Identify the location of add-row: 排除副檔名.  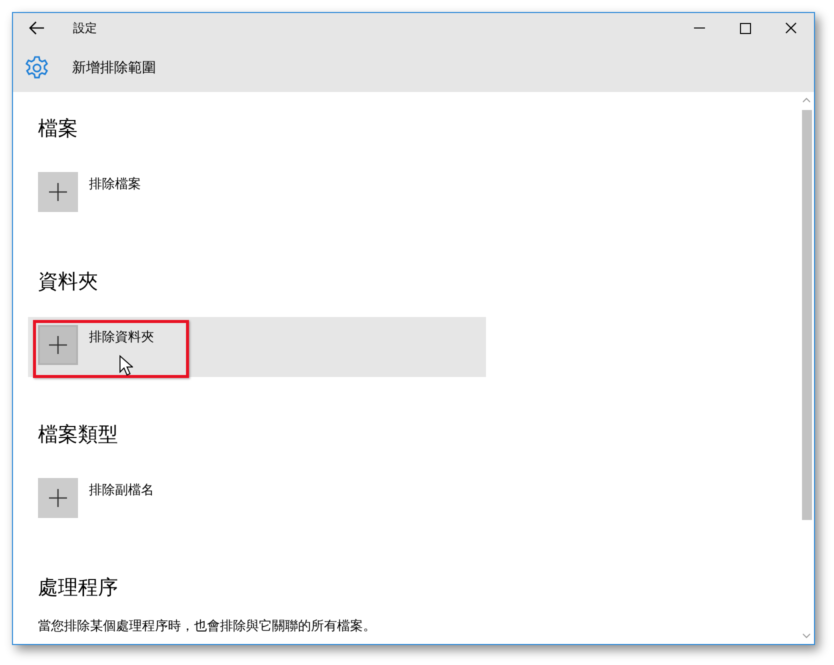
(257, 500).